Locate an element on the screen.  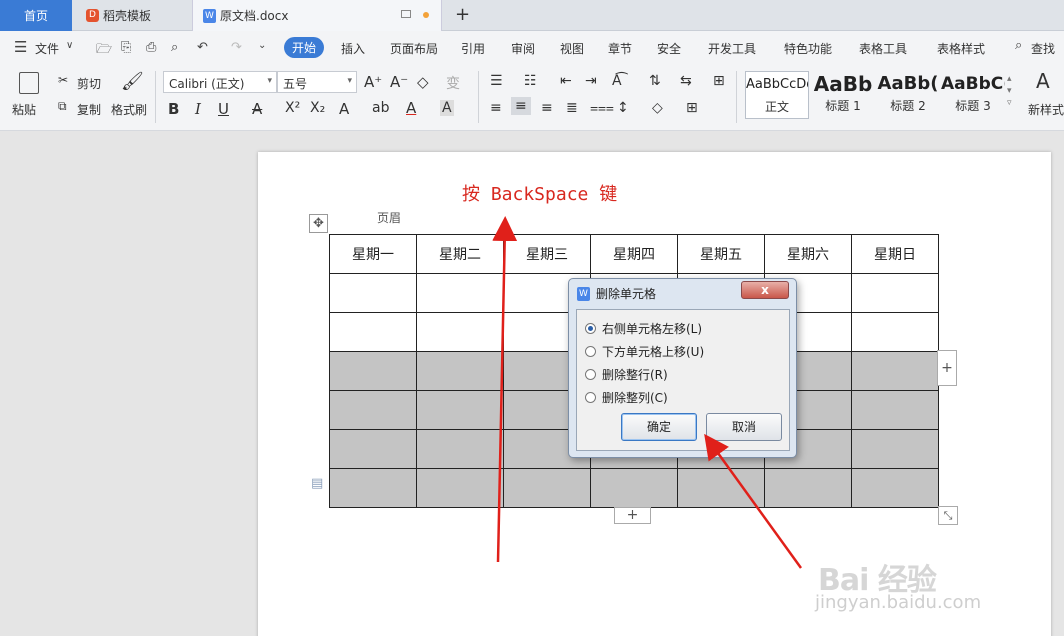
watermark-url: jingyan.baidu.com is located at coordinates (898, 602).